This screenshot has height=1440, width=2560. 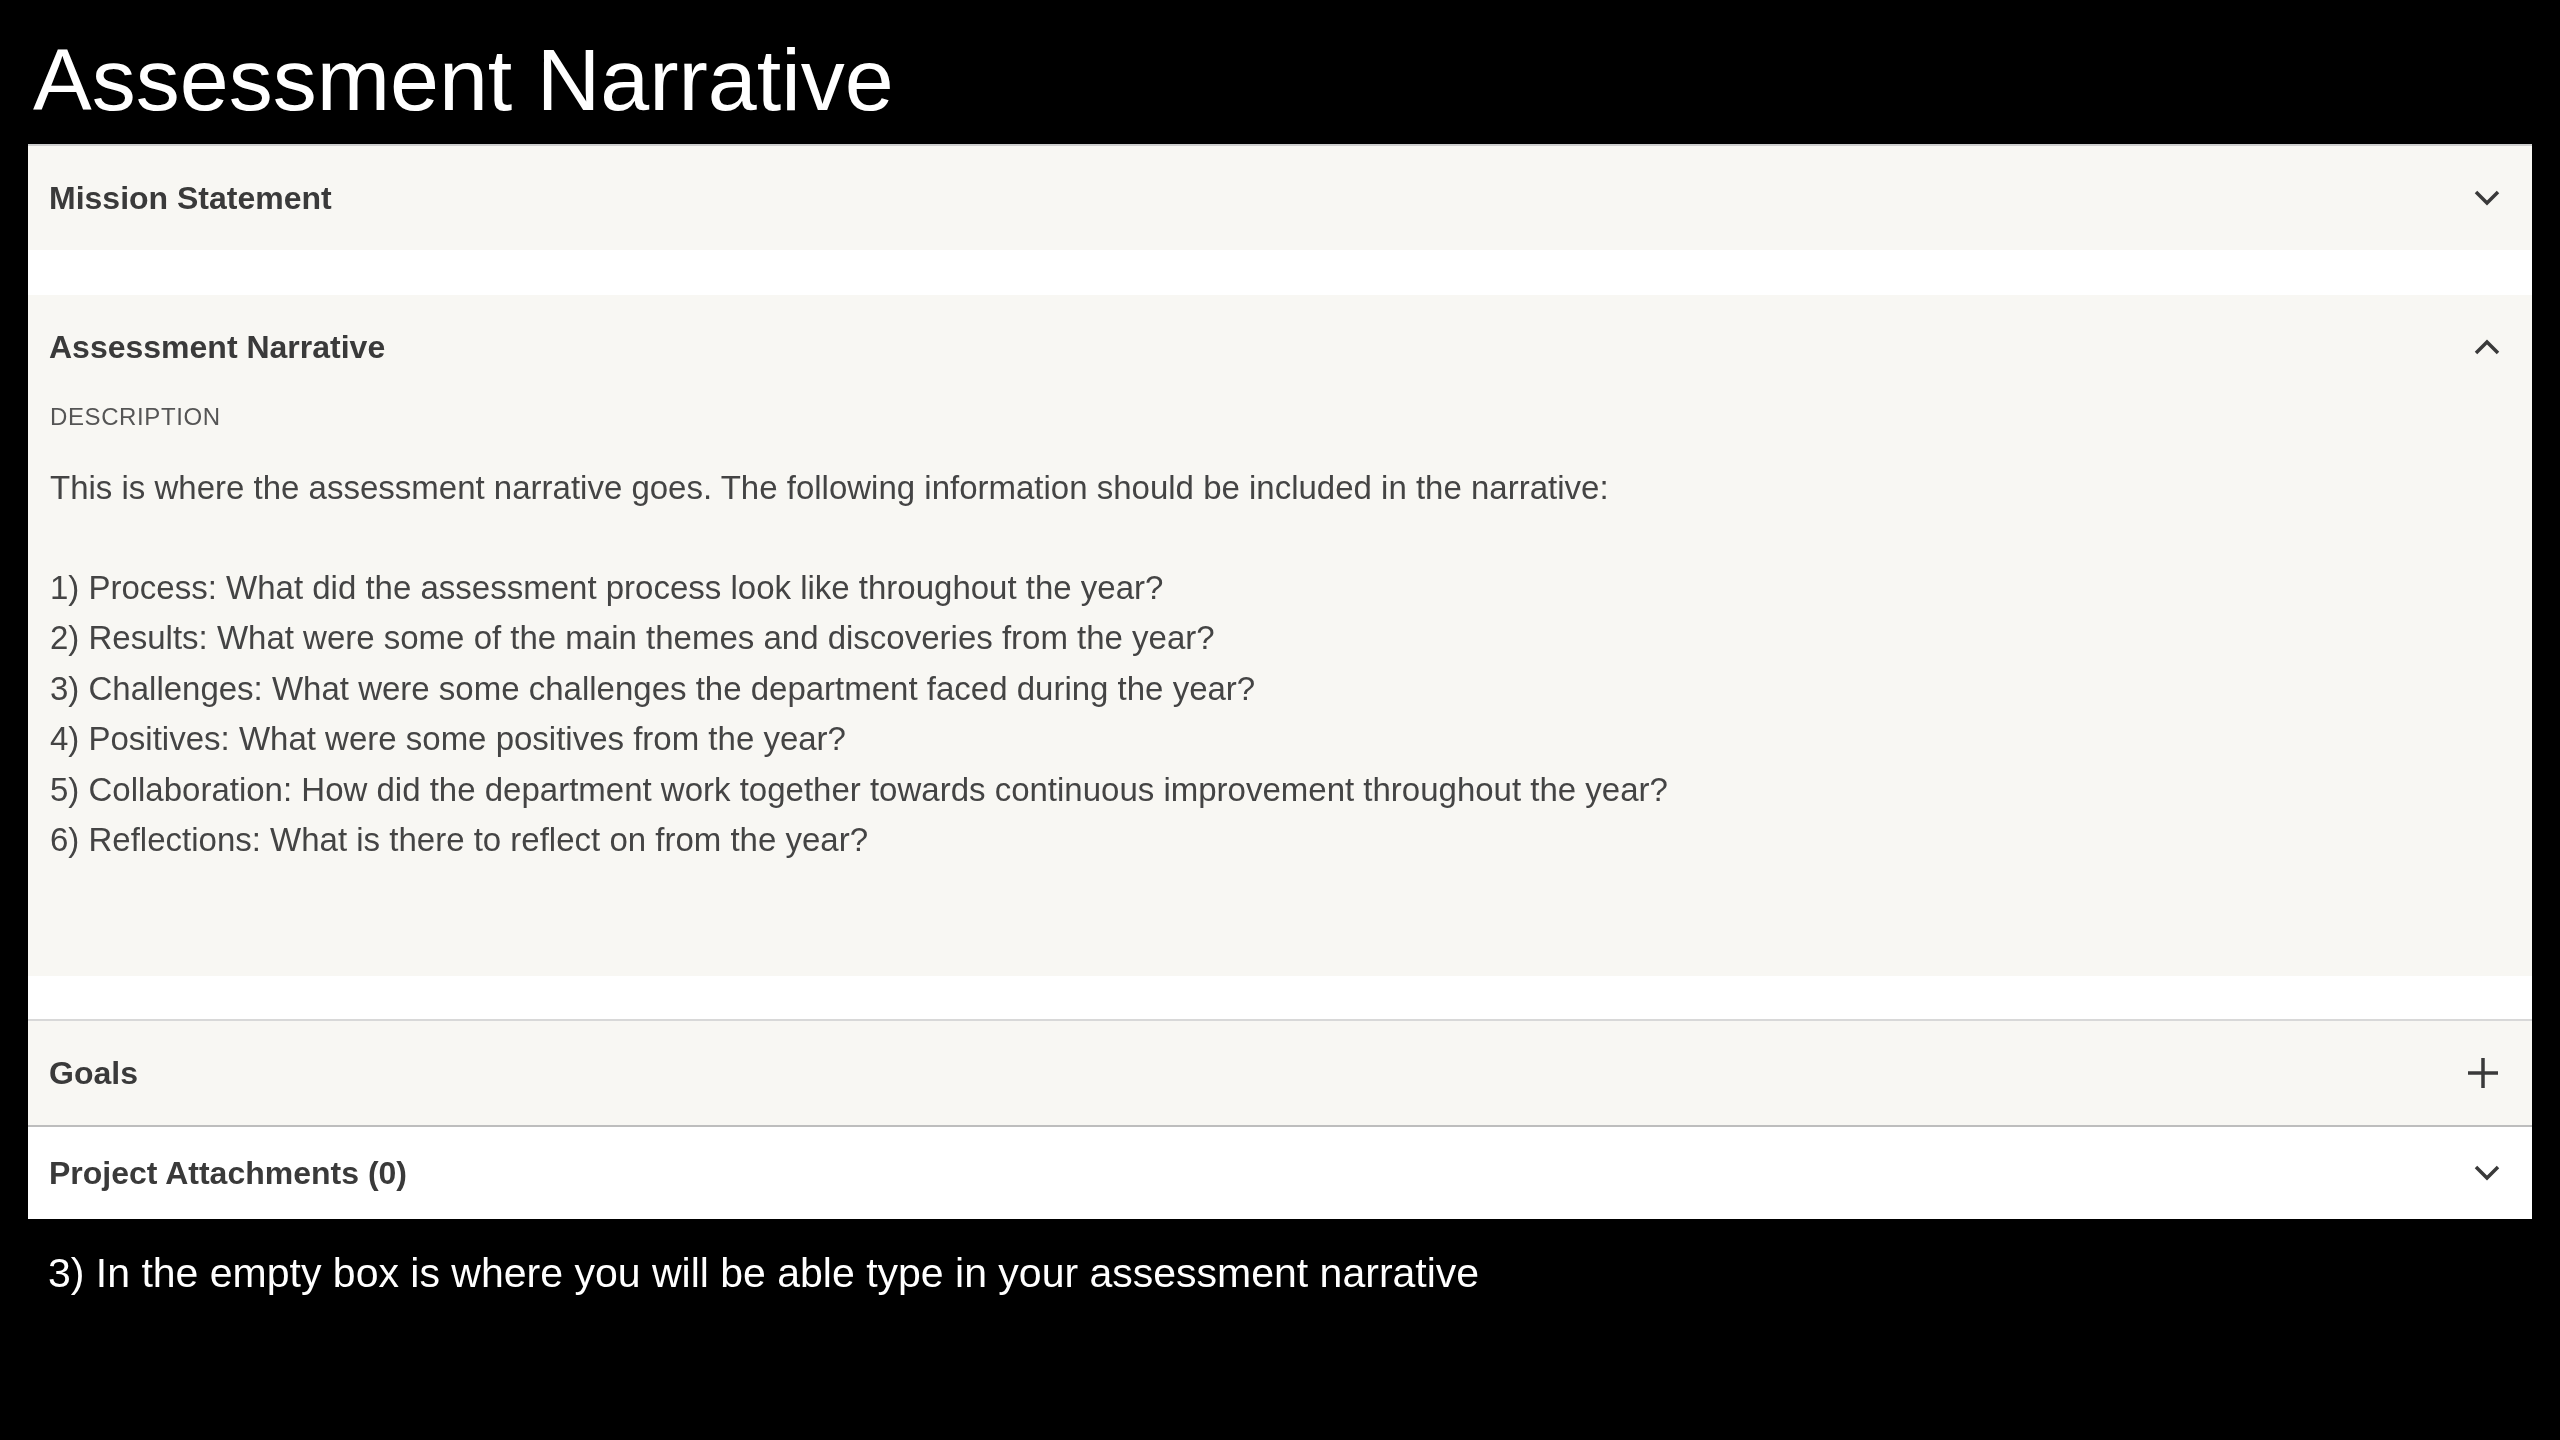 What do you see at coordinates (607, 587) in the screenshot?
I see `description-list-item: 1) Process: What did the assessment process look like throughout the year?` at bounding box center [607, 587].